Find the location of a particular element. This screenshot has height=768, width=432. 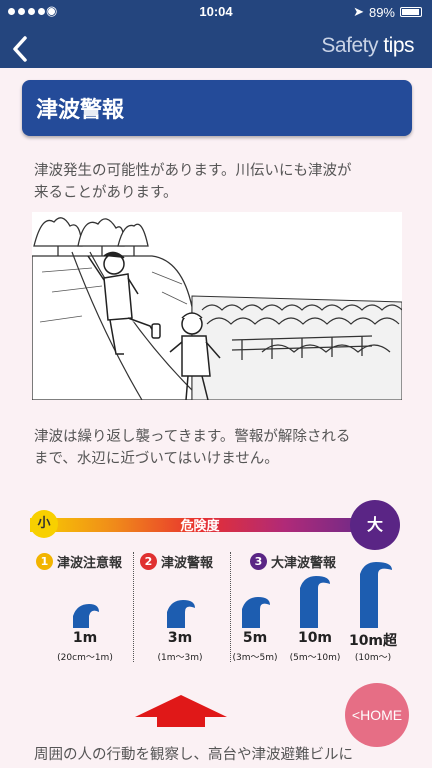

wave-icon-3m is located at coordinates (181, 614).